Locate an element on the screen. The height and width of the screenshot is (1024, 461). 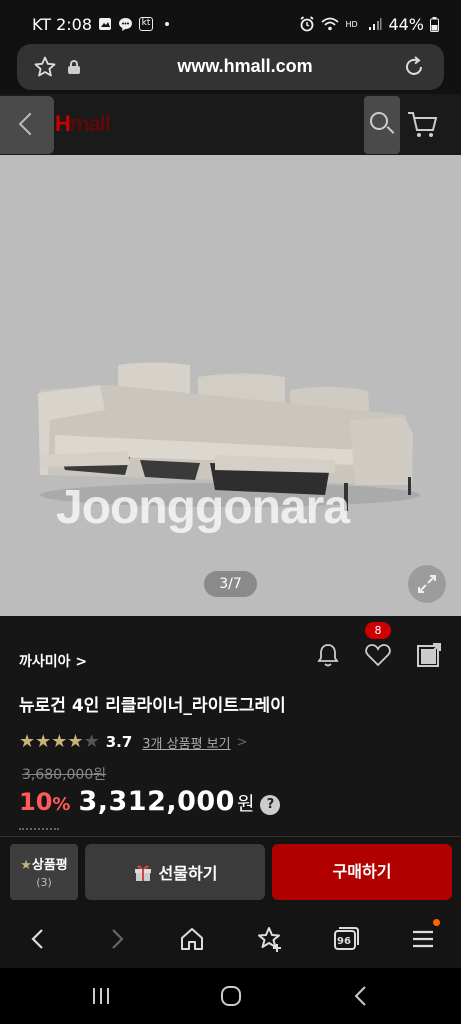
forward-icon is located at coordinates (116, 939).